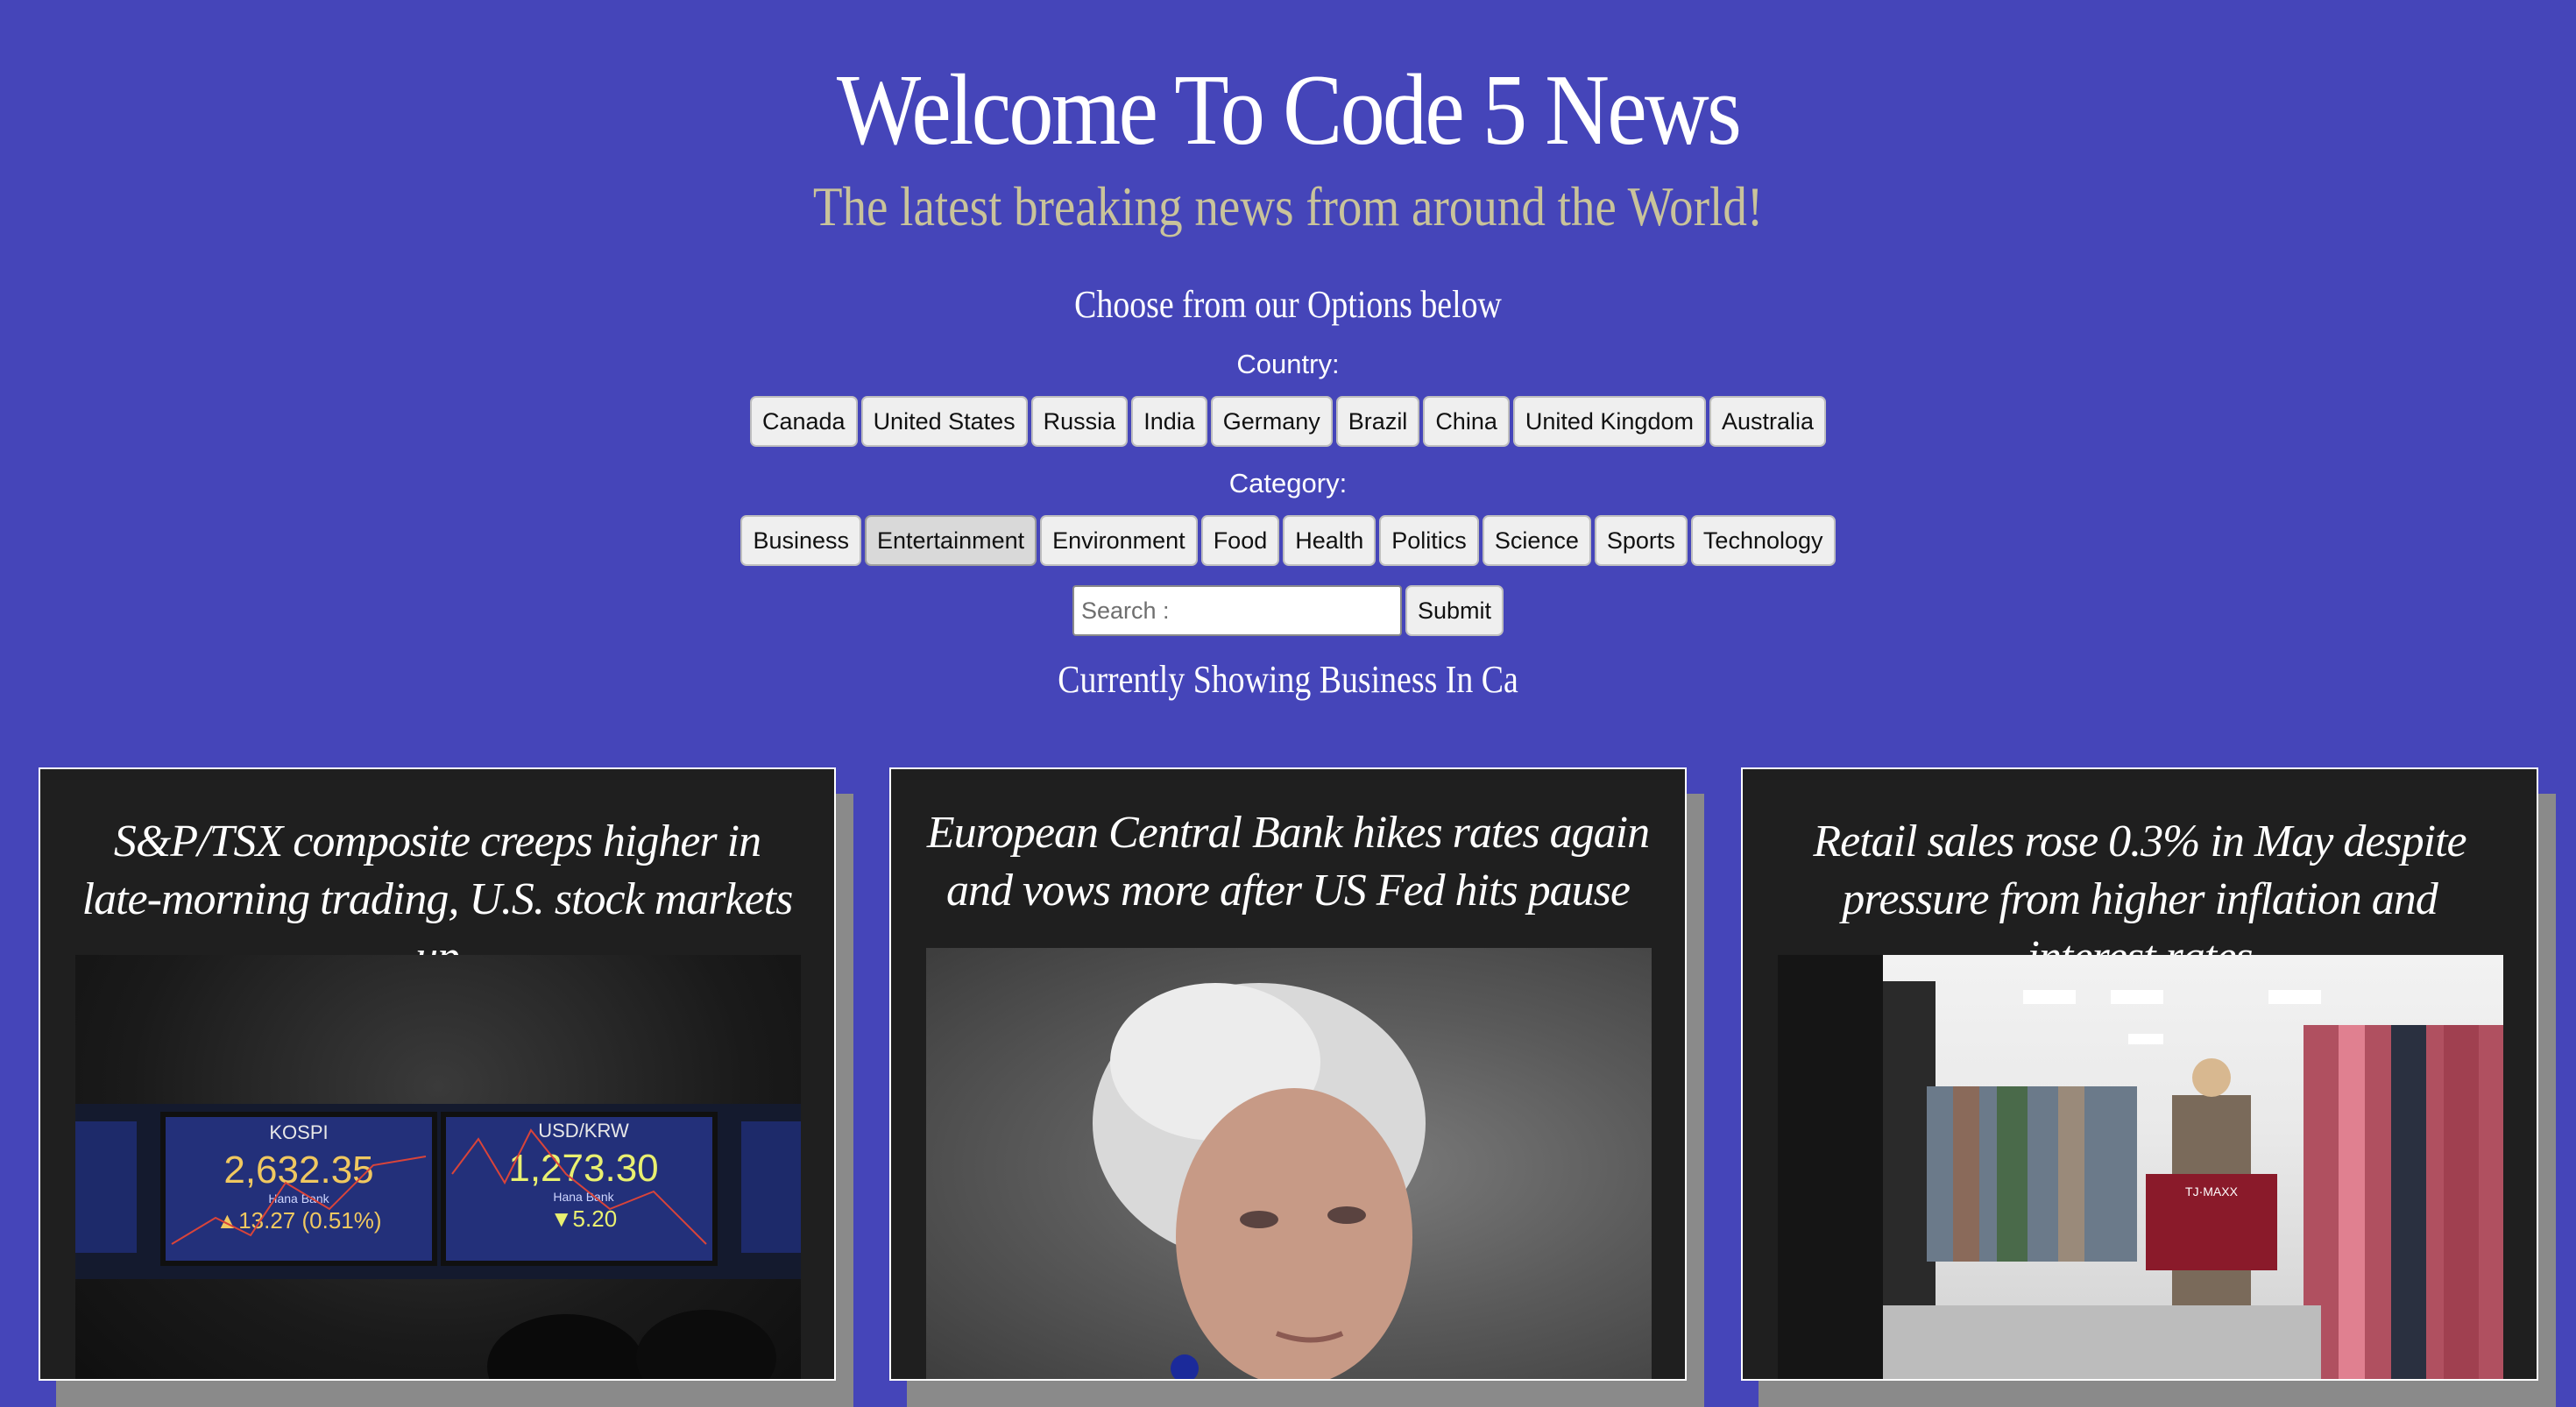 Image resolution: width=2576 pixels, height=1407 pixels. I want to click on category-button-entertainment: Entertainment, so click(951, 540).